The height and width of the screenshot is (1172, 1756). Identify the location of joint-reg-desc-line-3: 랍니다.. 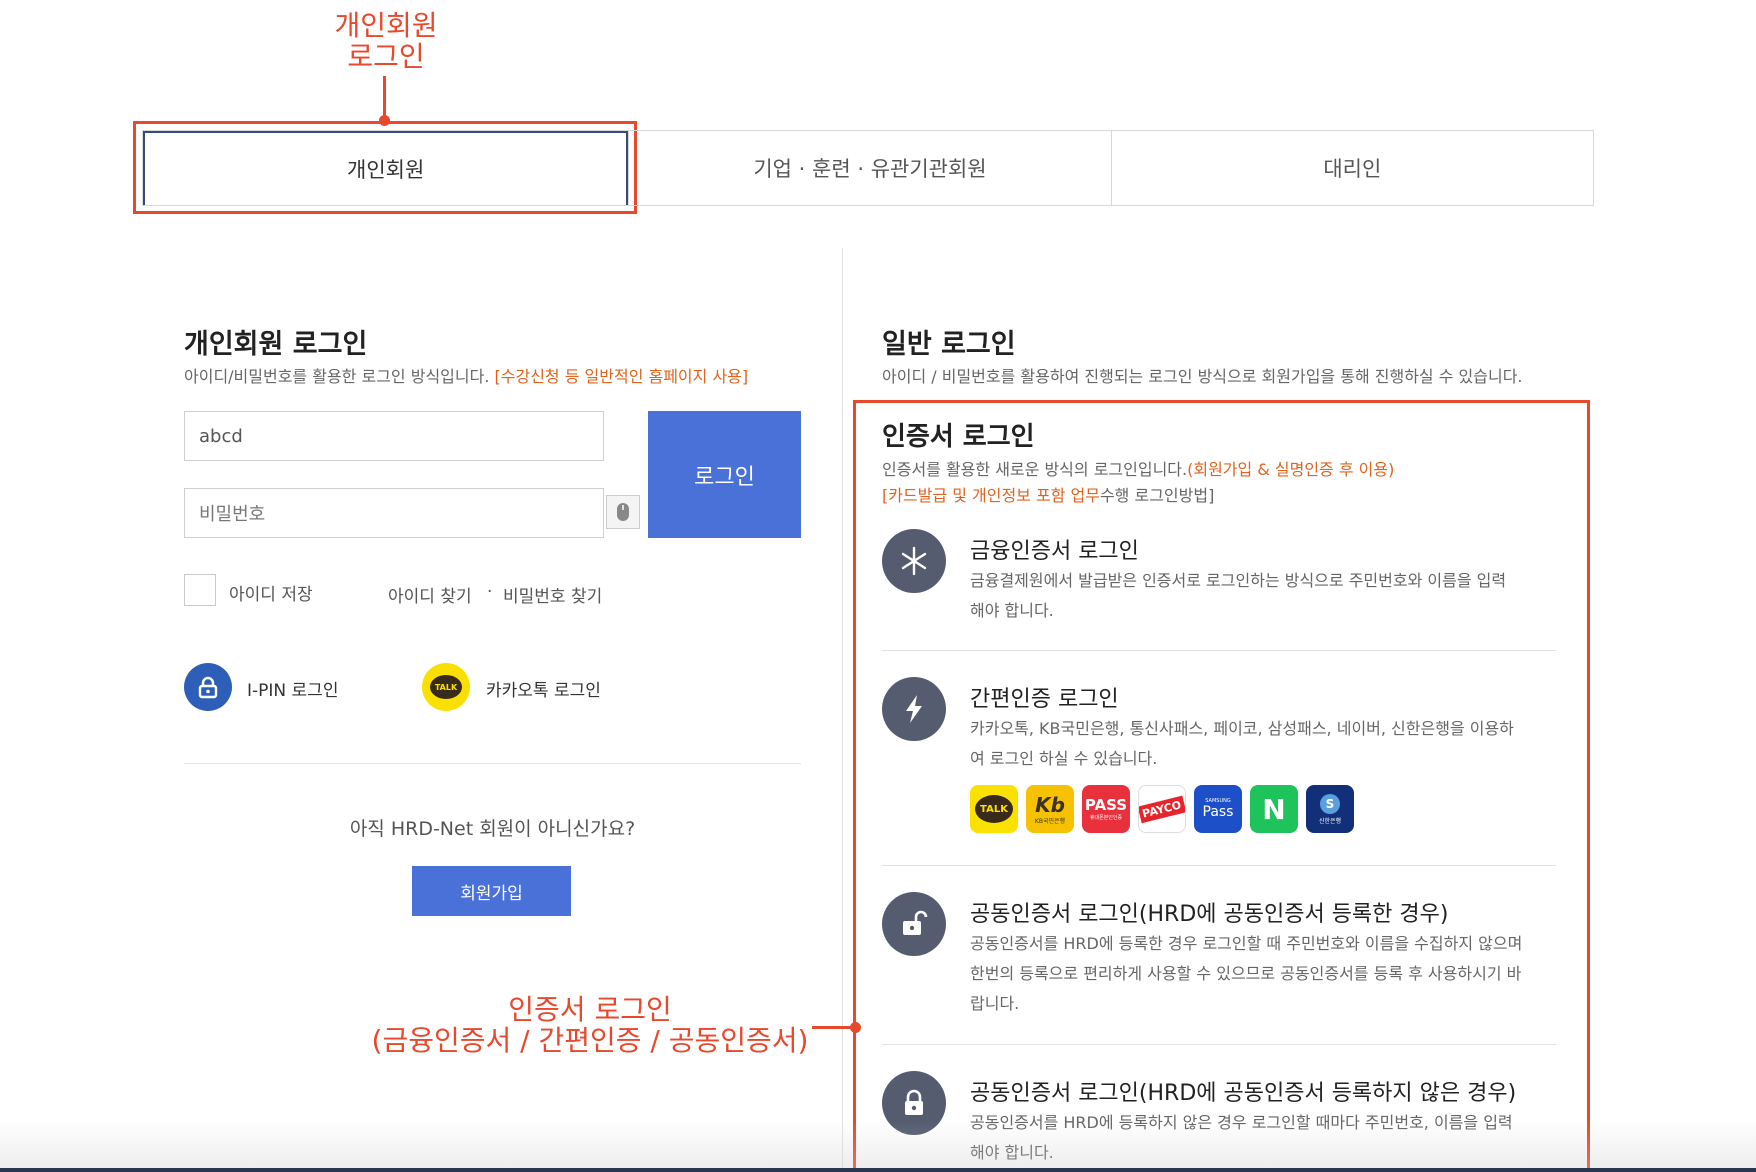
(995, 1003).